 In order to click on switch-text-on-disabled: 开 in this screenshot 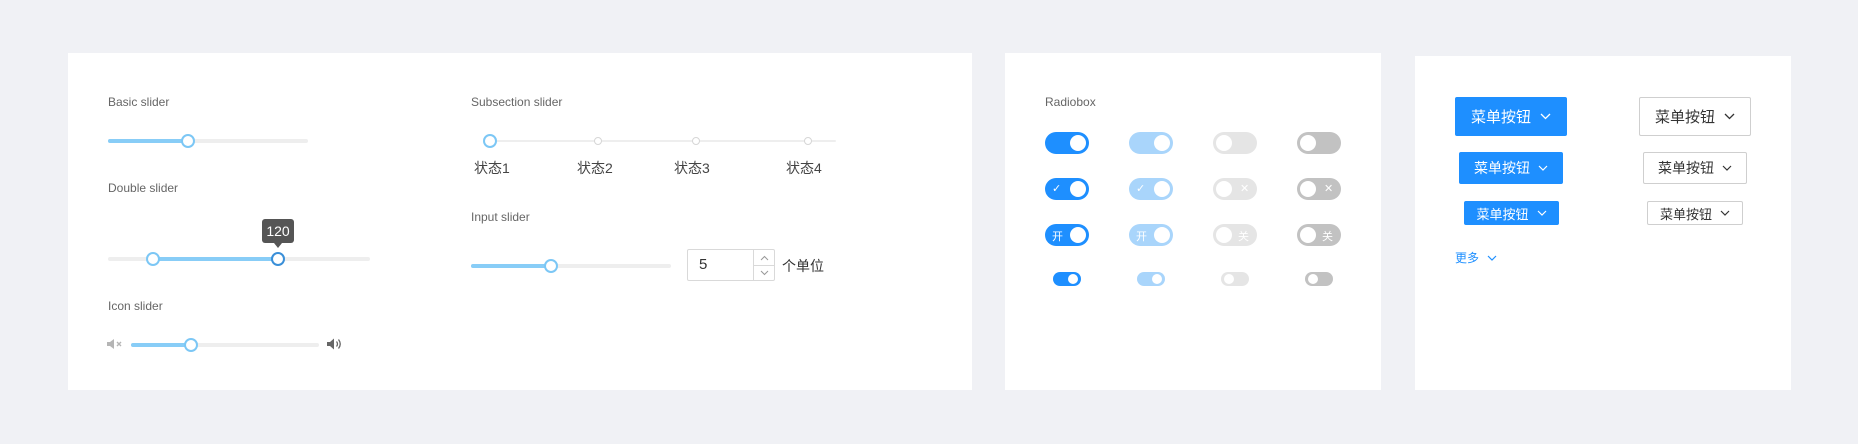, I will do `click(1151, 235)`.